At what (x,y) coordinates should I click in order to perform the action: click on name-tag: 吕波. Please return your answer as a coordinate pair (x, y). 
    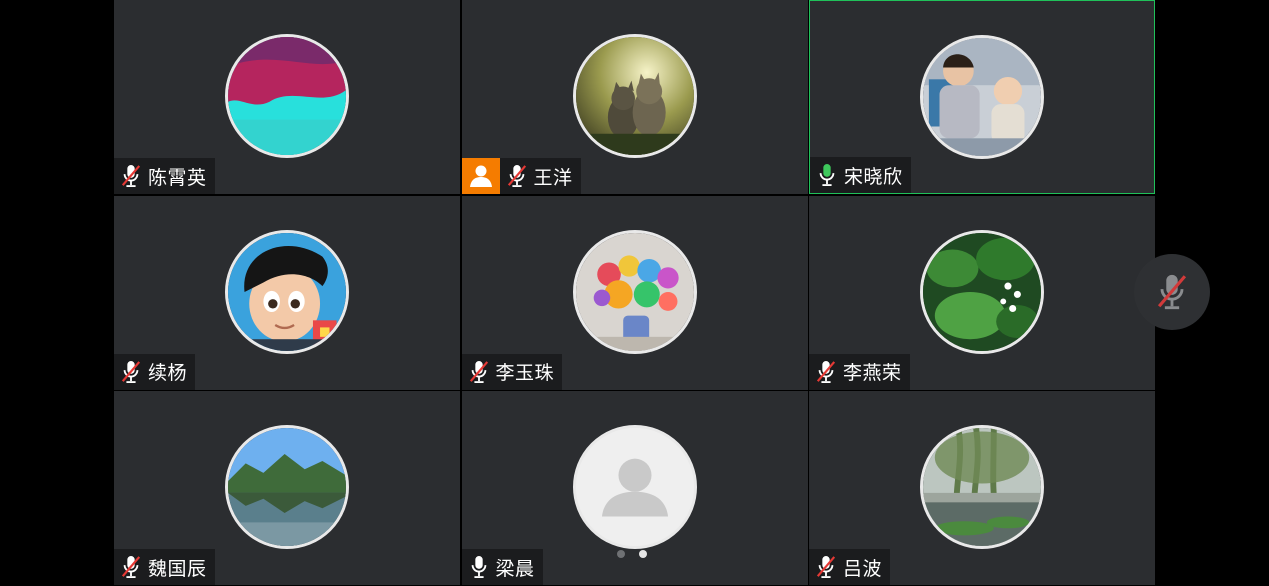
    Looking at the image, I should click on (850, 567).